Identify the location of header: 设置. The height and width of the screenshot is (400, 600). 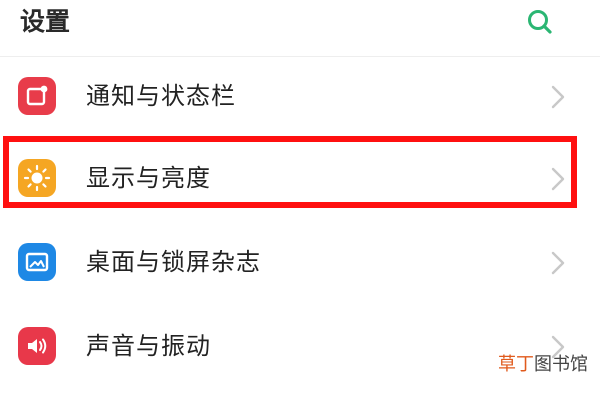
(300, 26).